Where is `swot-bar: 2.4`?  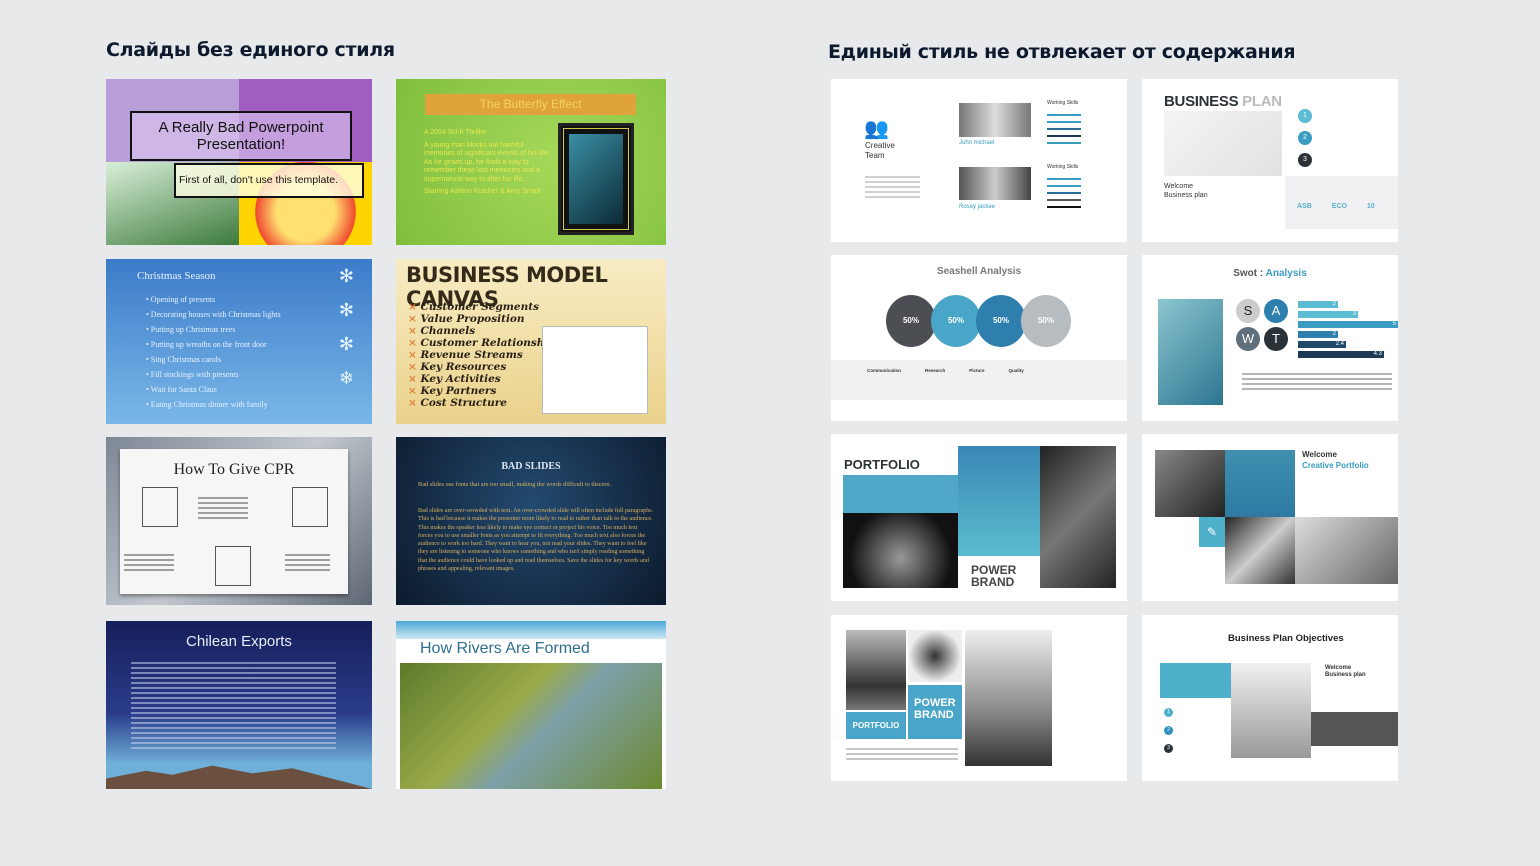 swot-bar: 2.4 is located at coordinates (1322, 344).